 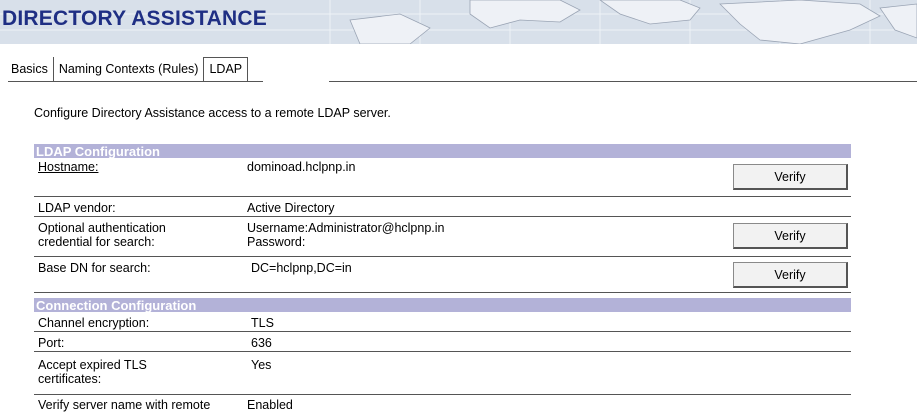 I want to click on channel-encryption-value: TLS, so click(x=262, y=323).